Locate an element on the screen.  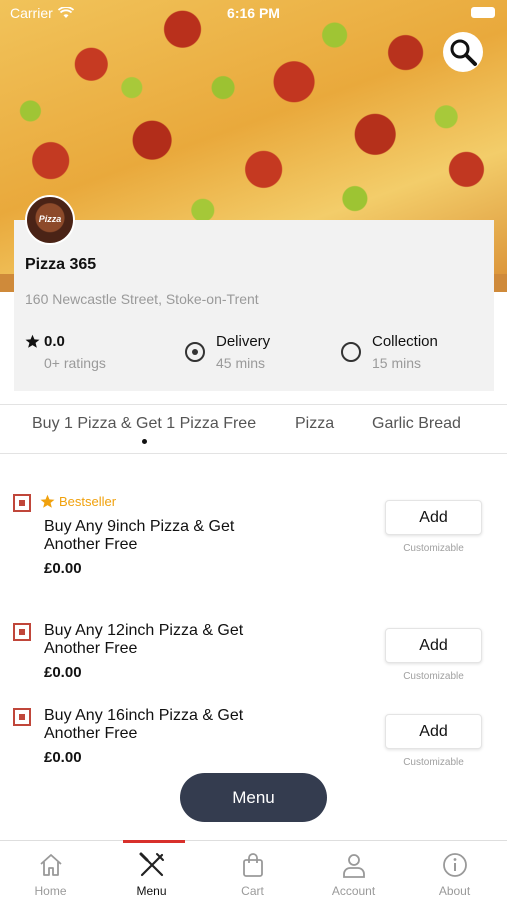
restaurant-logo-text: Pizza is located at coordinates (50, 219).